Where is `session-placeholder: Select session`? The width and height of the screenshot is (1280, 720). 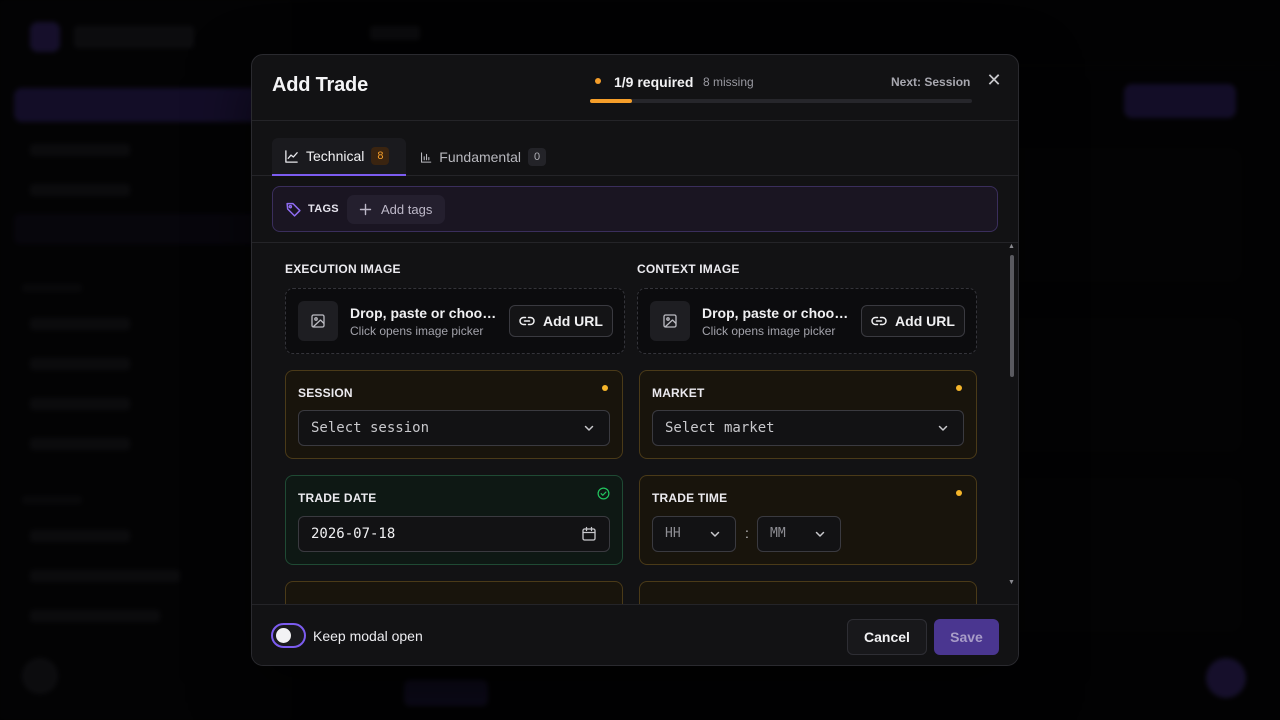
session-placeholder: Select session is located at coordinates (370, 428).